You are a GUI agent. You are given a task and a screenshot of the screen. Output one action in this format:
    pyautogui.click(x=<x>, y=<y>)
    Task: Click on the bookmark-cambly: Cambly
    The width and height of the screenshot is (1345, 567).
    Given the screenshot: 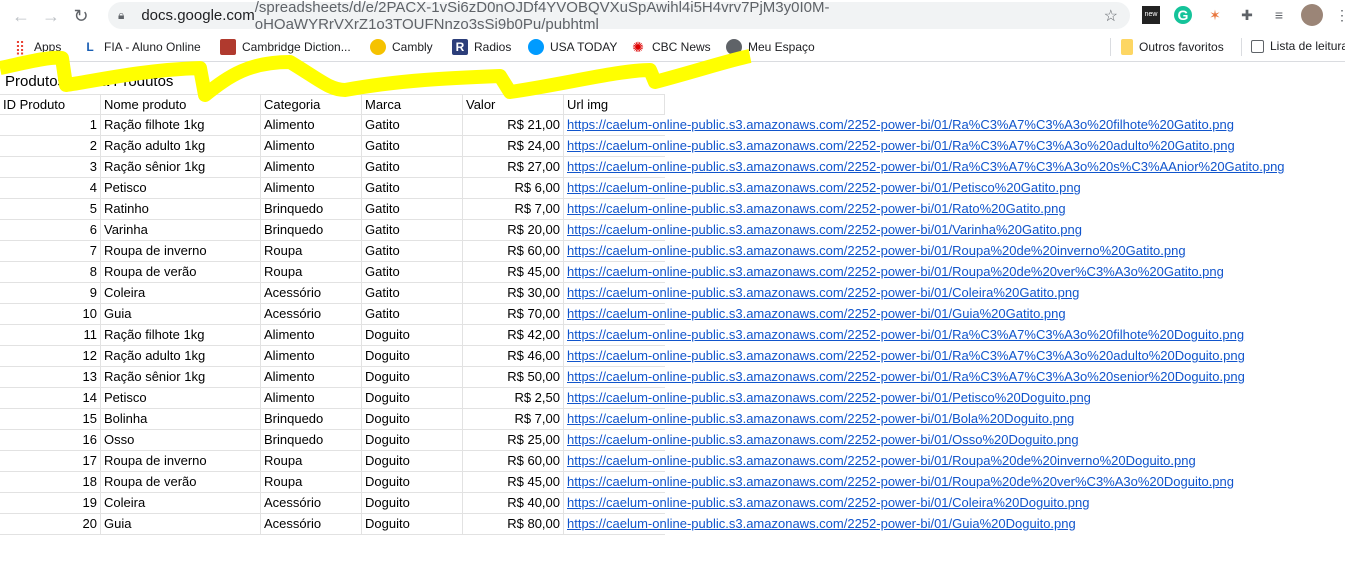 What is the action you would take?
    pyautogui.click(x=401, y=47)
    